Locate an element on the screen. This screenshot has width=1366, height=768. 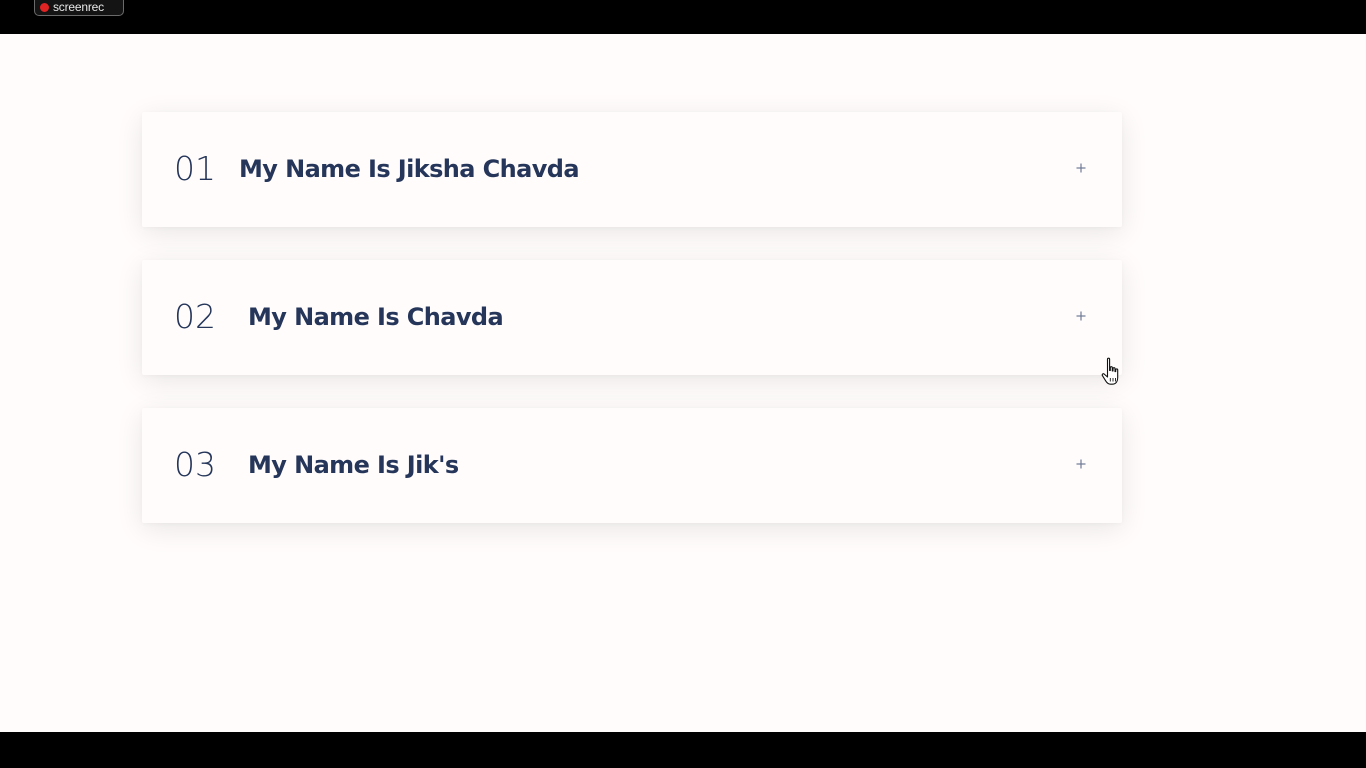
faq-item-2: 02 My Name Is Chavda is located at coordinates (632, 317).